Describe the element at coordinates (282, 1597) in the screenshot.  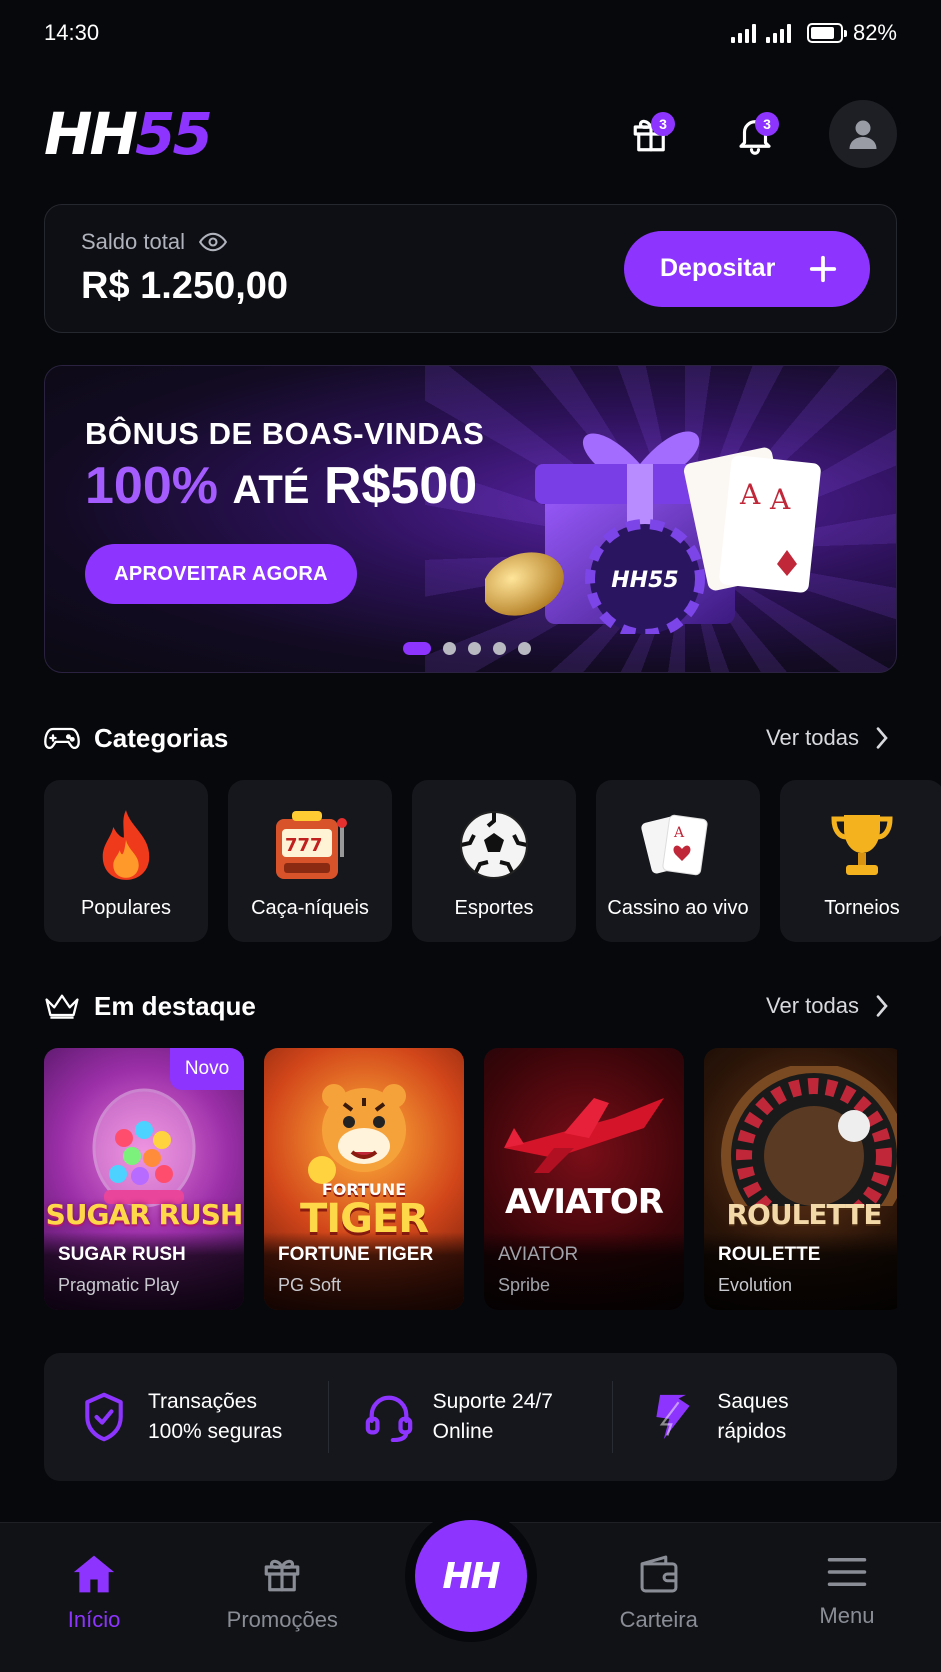
I see `nav-promotions: Promoções` at that location.